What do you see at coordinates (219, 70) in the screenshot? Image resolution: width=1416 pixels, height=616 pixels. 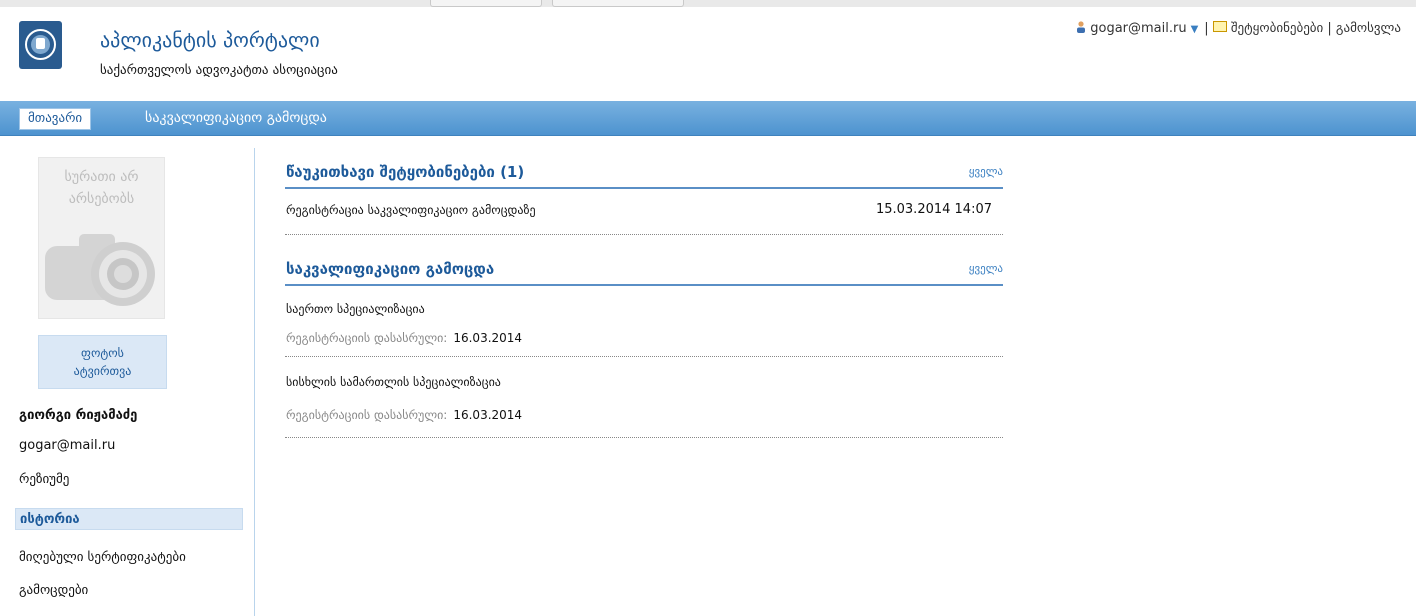 I see `app-subtitle: საქართველოს ადვოკატთა ასოციაცია` at bounding box center [219, 70].